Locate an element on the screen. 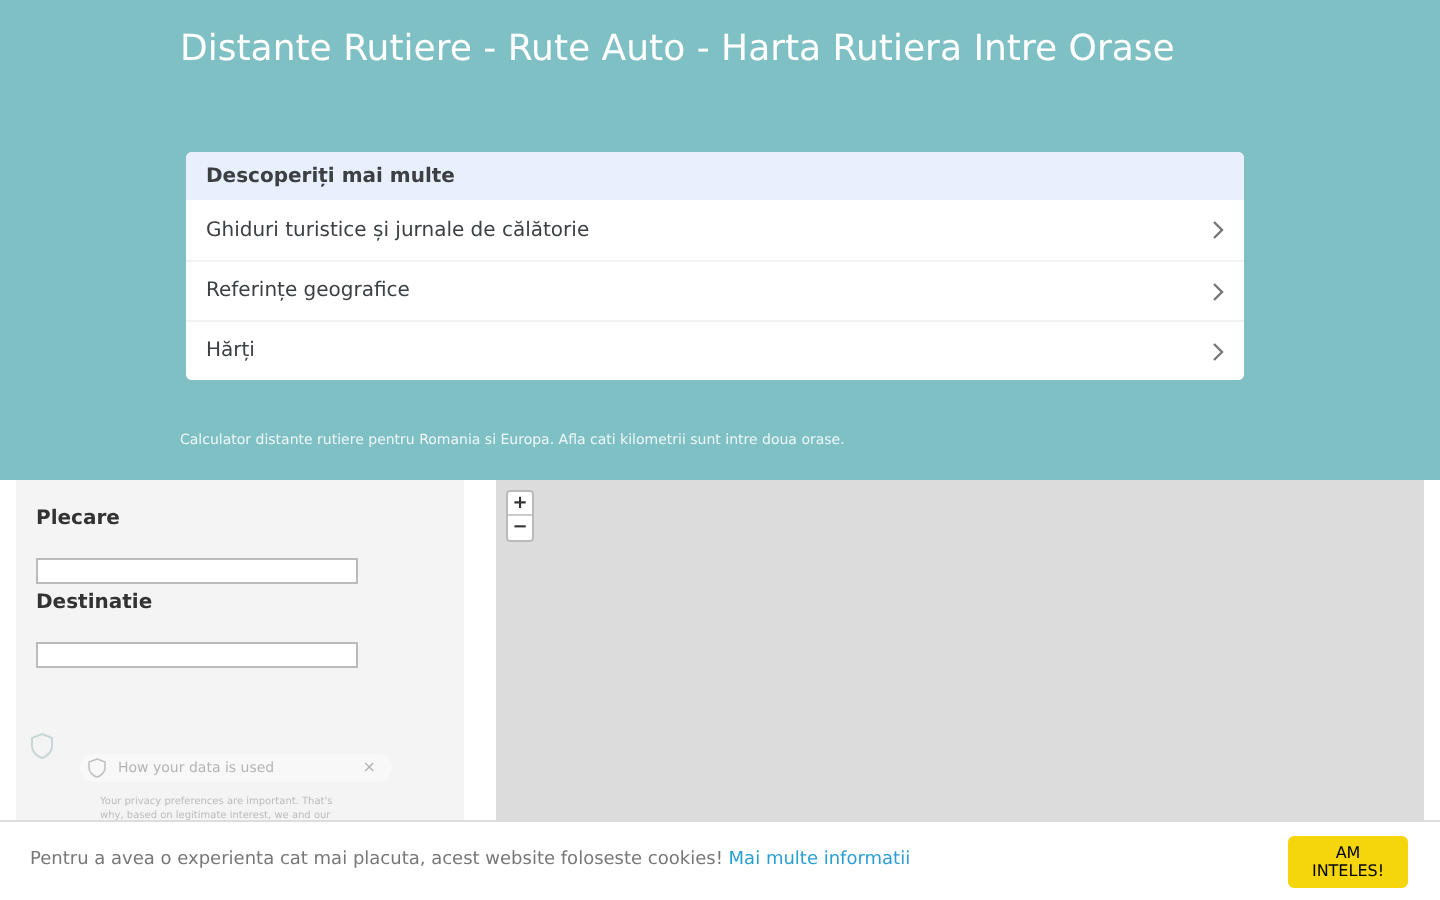 The height and width of the screenshot is (900, 1440). page-title: Distante Rutiere - Rute Auto - Harta Rutiera Intre Orase is located at coordinates (677, 50).